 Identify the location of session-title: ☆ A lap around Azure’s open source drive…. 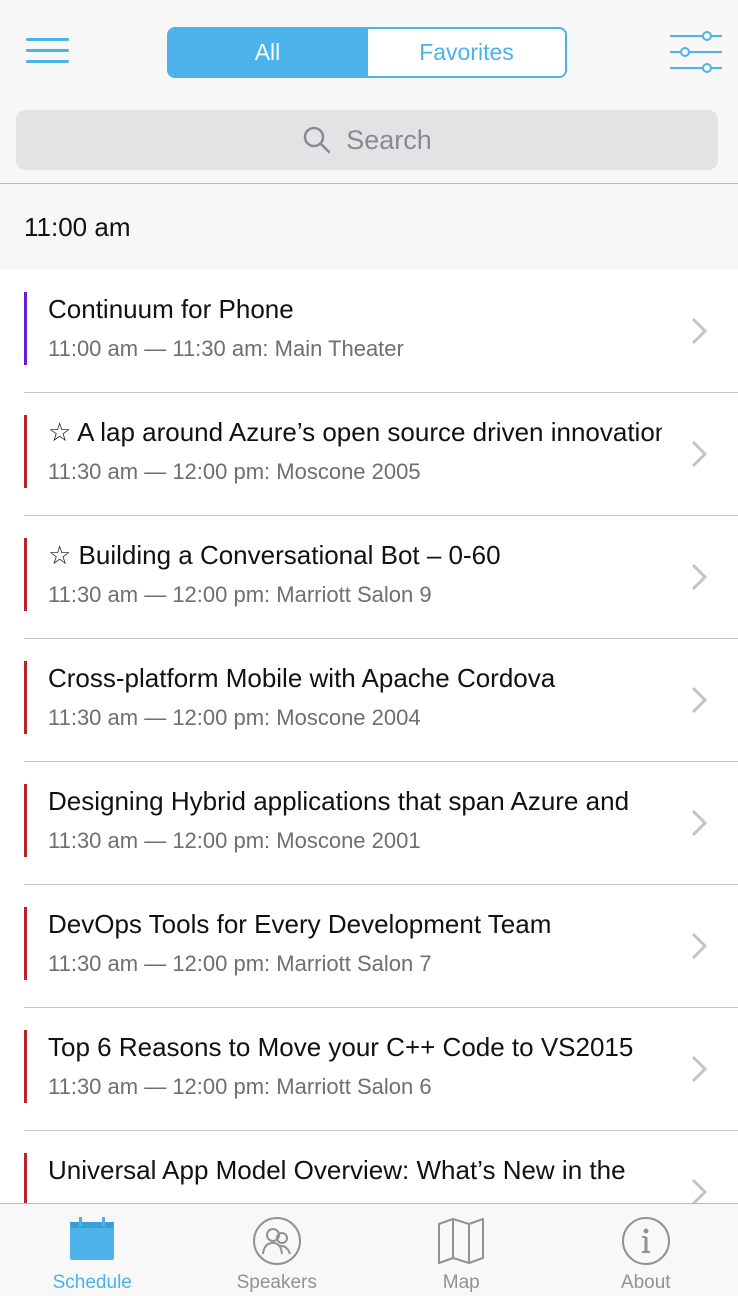
(355, 432).